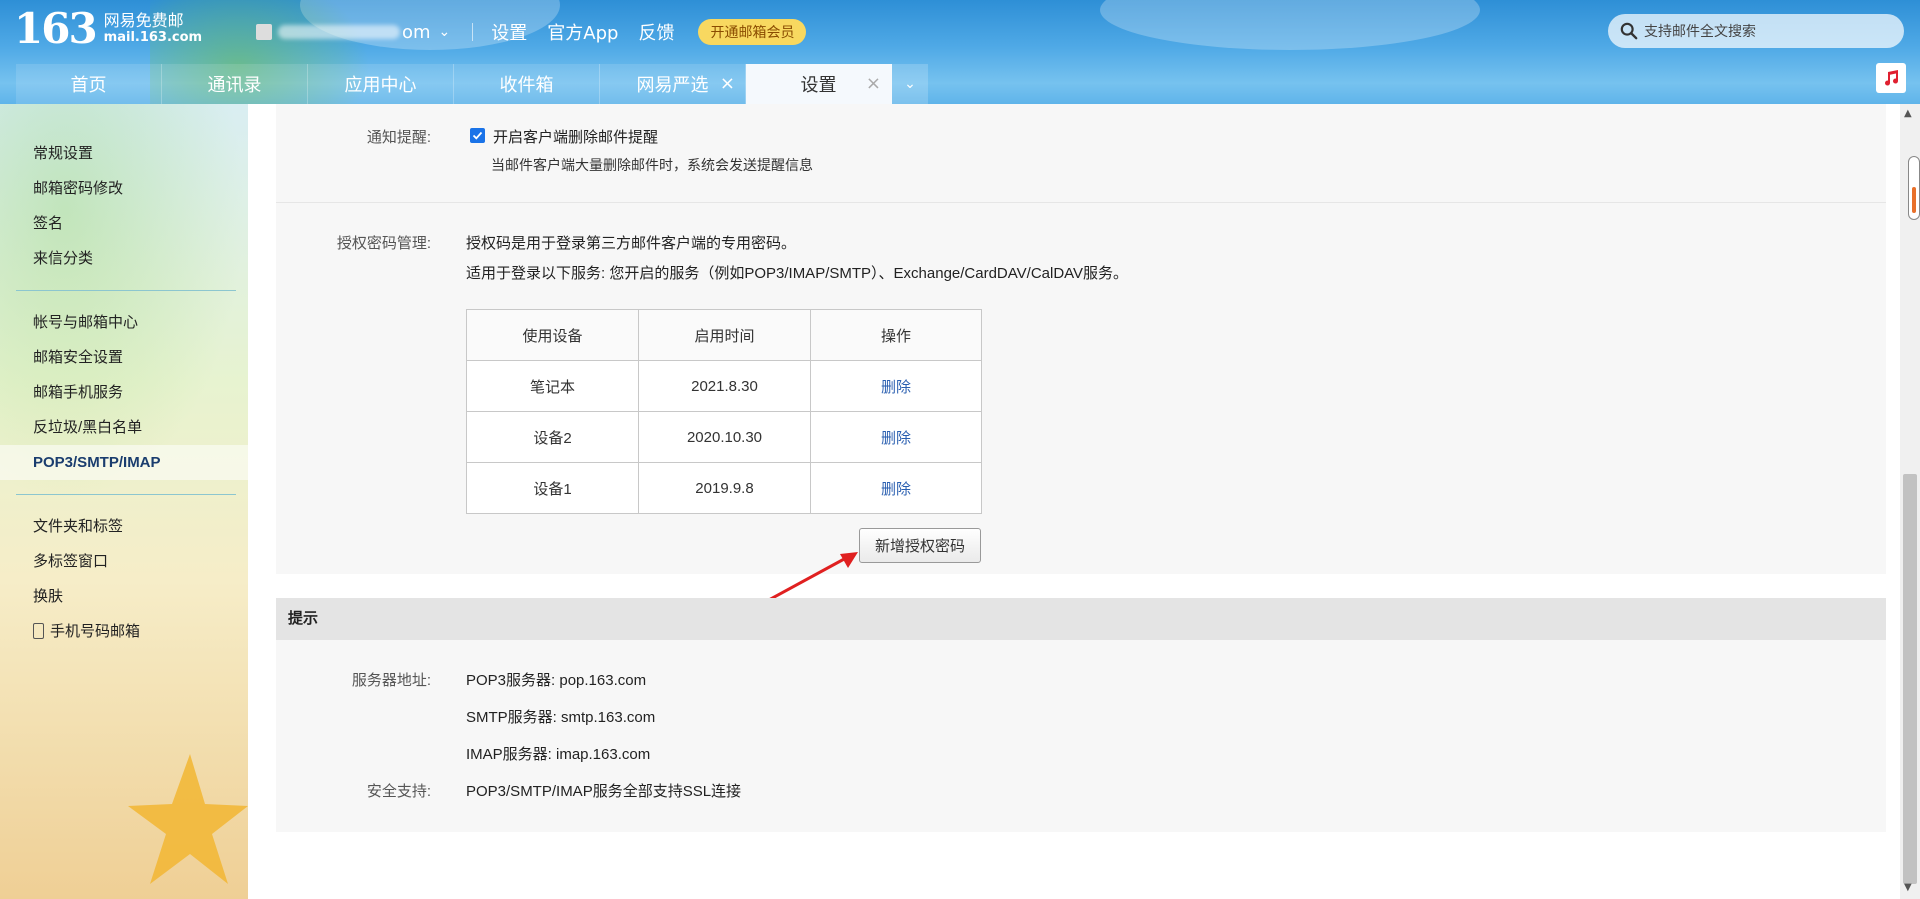  Describe the element at coordinates (561, 717) in the screenshot. I see `smtp-server: SMTP服务器: smtp.163.com` at that location.